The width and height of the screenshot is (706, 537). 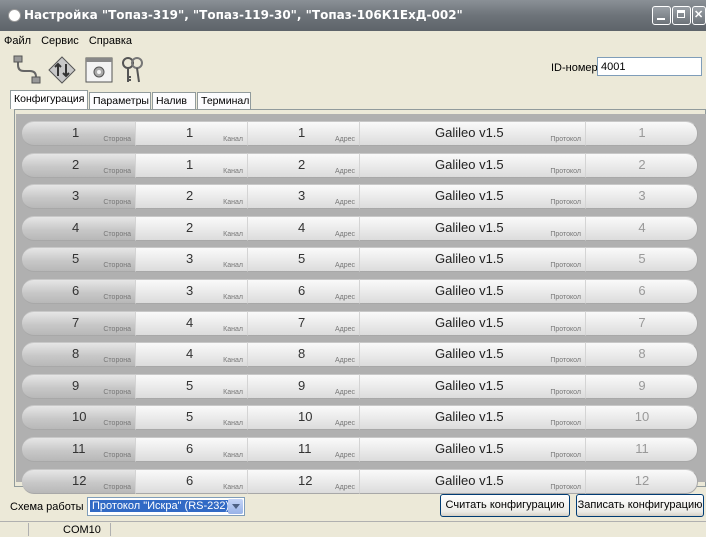 I want to click on side-cell: 5 Сторона, so click(x=79, y=259).